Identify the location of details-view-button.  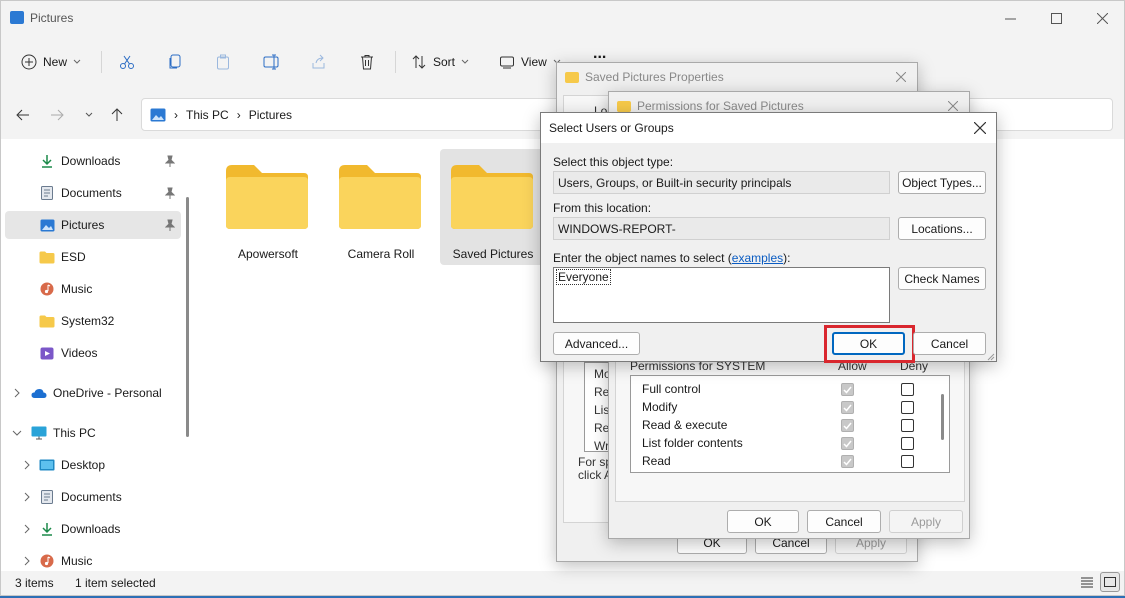
(1087, 582).